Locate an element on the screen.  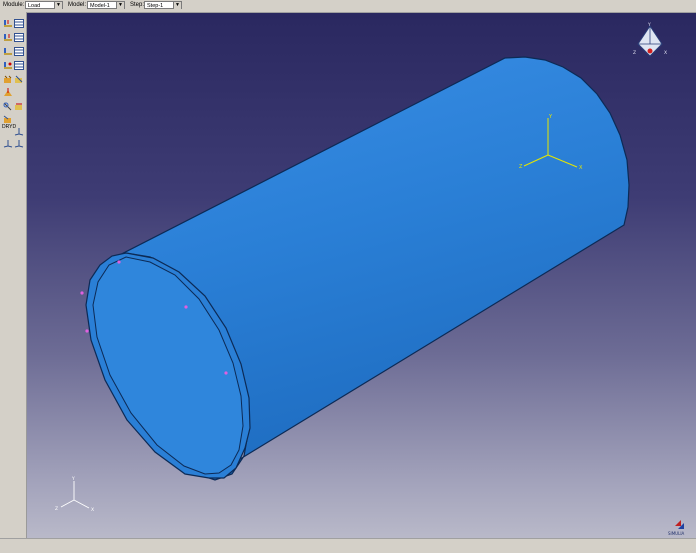
view-cube-y-label: Y is located at coordinates (649, 25).